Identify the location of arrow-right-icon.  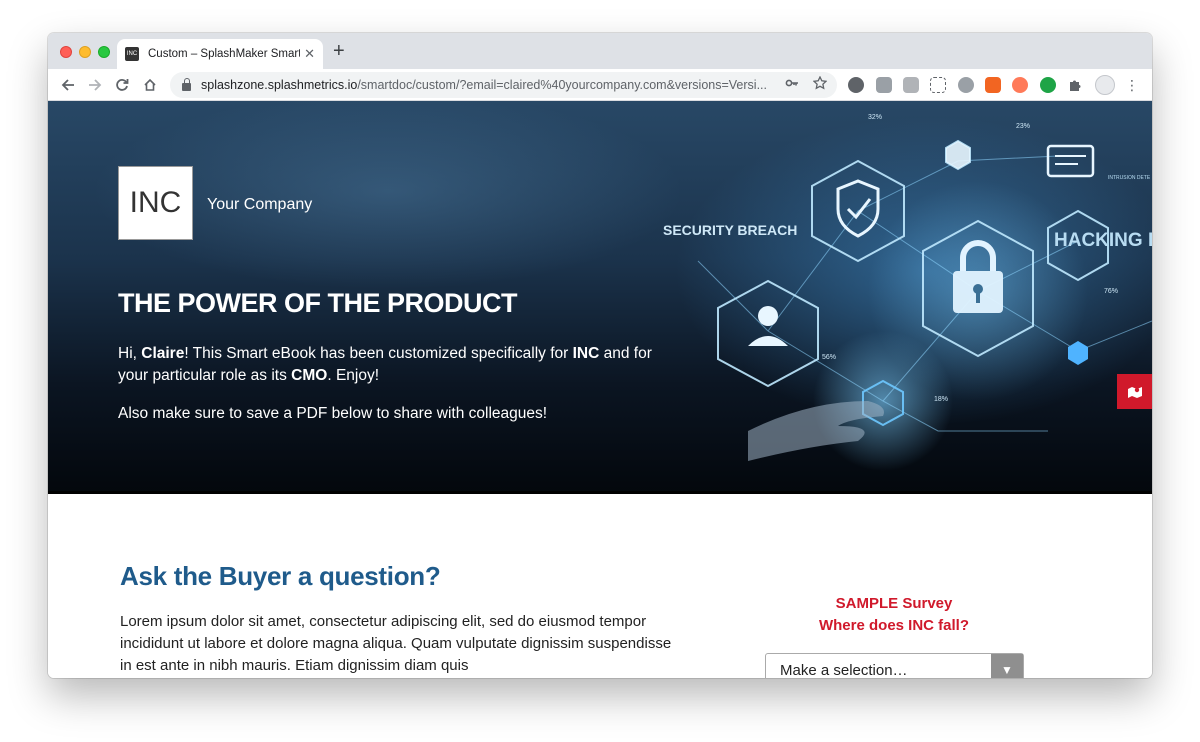
(95, 85).